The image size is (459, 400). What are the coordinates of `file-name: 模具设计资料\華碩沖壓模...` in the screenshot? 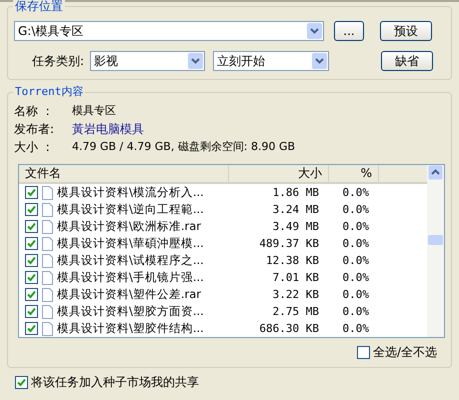 It's located at (130, 243).